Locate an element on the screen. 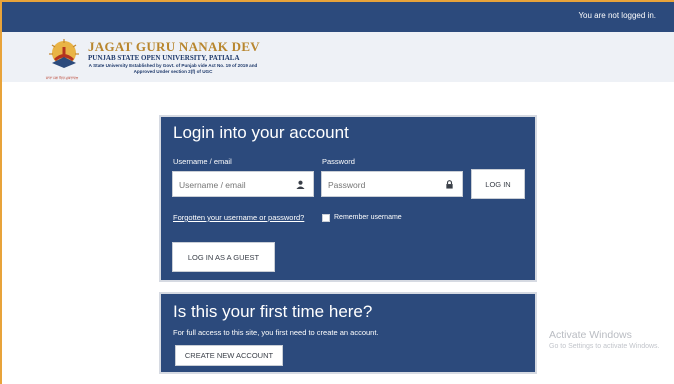 The height and width of the screenshot is (384, 674). guest-login-button: LOG IN AS A GUEST is located at coordinates (223, 257).